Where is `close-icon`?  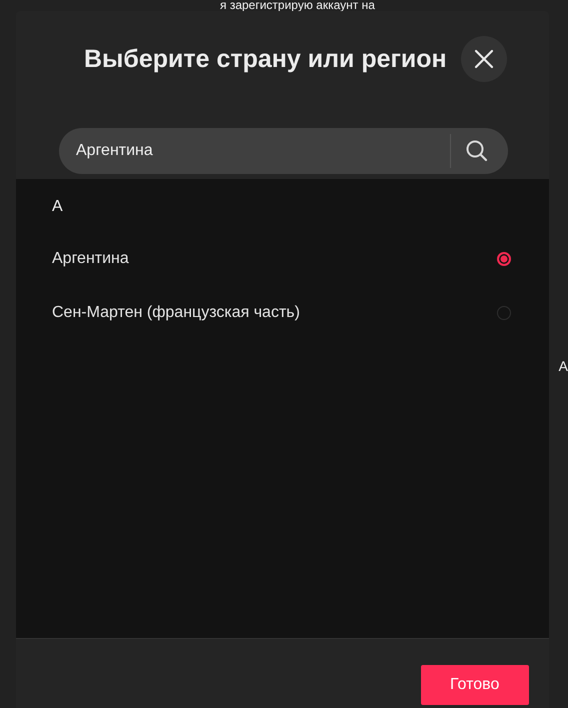
close-icon is located at coordinates (484, 59).